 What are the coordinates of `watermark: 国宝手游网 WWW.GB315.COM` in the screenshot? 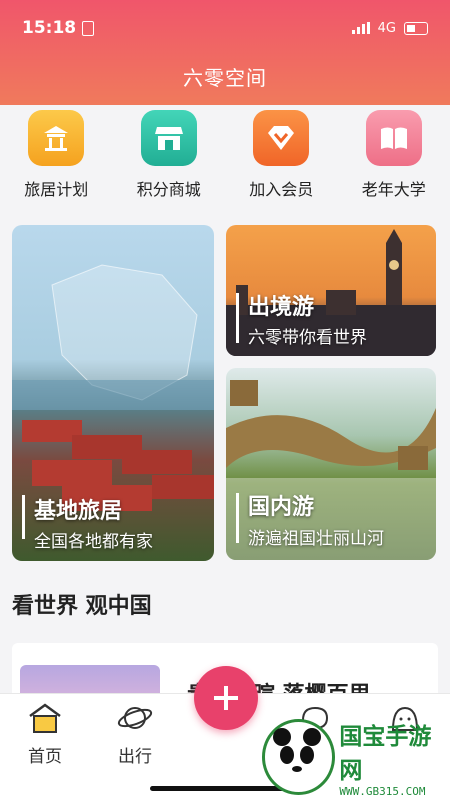 It's located at (356, 757).